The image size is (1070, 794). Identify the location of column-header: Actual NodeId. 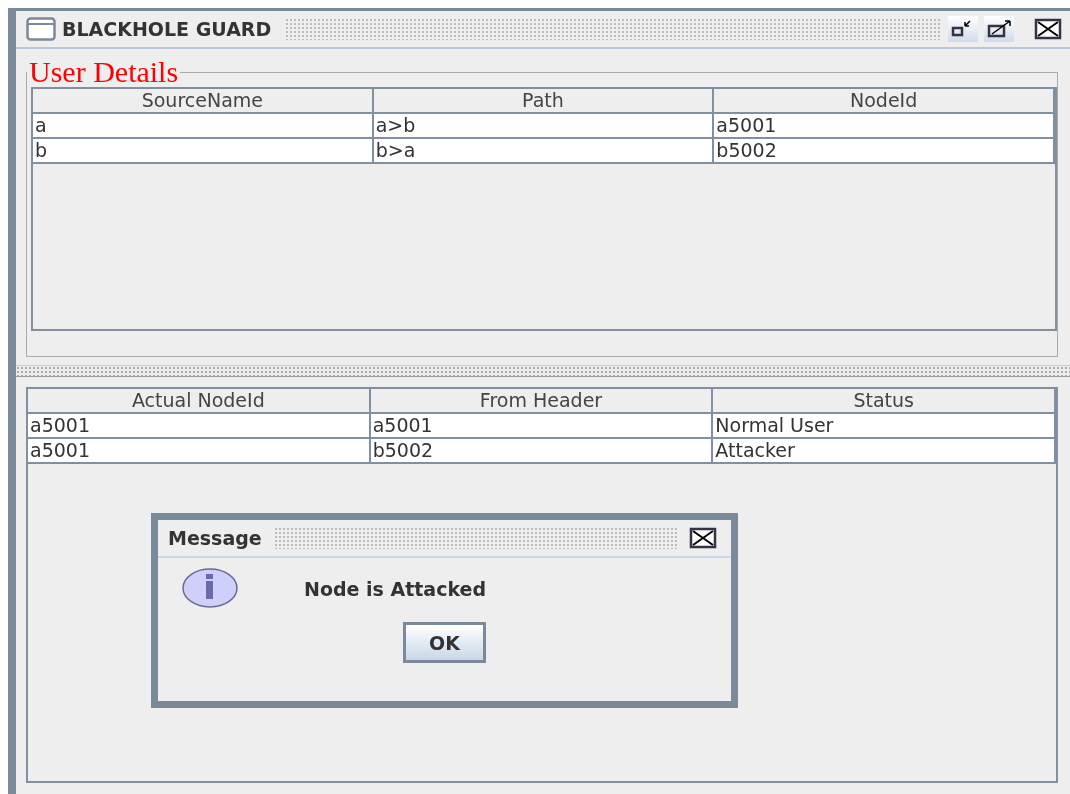
(199, 401).